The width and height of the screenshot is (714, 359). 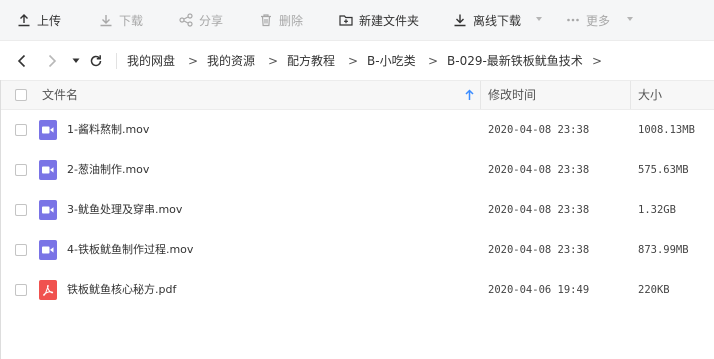 What do you see at coordinates (106, 21) in the screenshot?
I see `download-icon` at bounding box center [106, 21].